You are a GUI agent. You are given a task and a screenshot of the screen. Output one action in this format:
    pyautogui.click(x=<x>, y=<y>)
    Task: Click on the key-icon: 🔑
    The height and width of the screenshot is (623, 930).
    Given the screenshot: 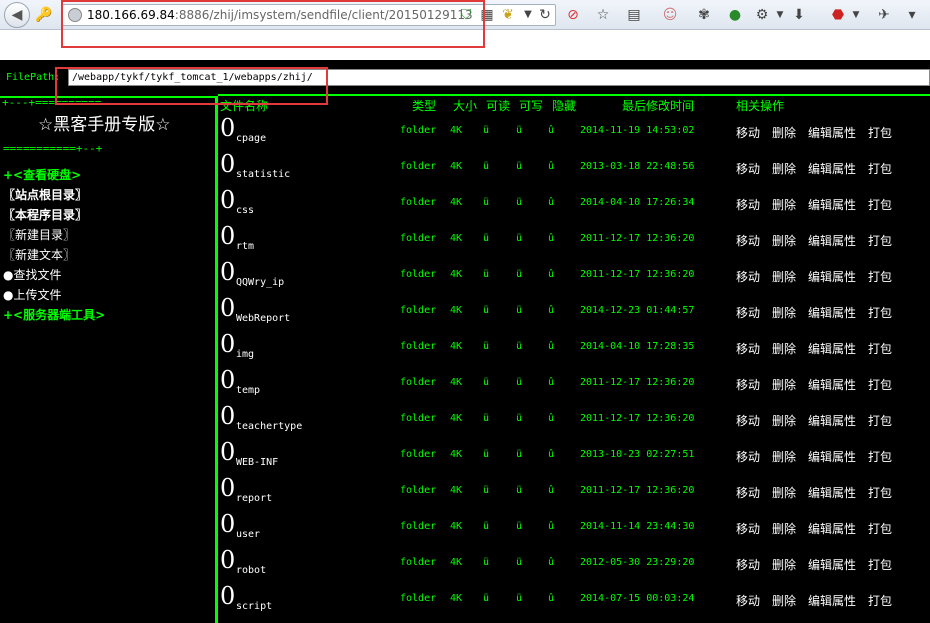 What is the action you would take?
    pyautogui.click(x=44, y=15)
    